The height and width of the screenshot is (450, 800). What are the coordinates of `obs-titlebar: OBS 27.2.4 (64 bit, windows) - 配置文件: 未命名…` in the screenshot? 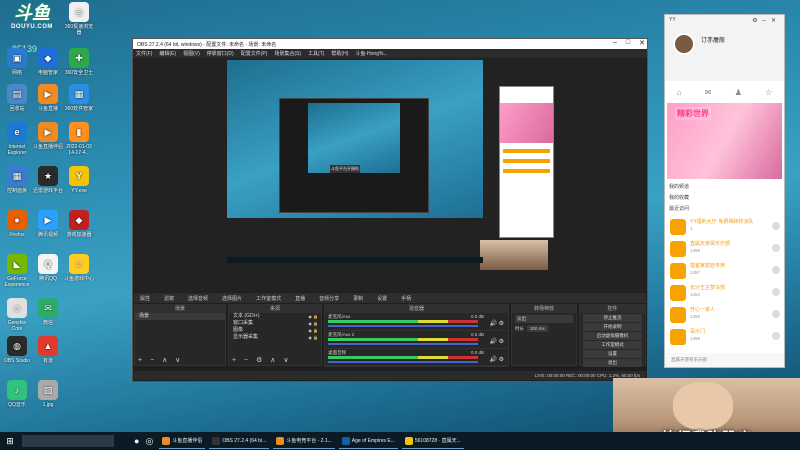 It's located at (390, 44).